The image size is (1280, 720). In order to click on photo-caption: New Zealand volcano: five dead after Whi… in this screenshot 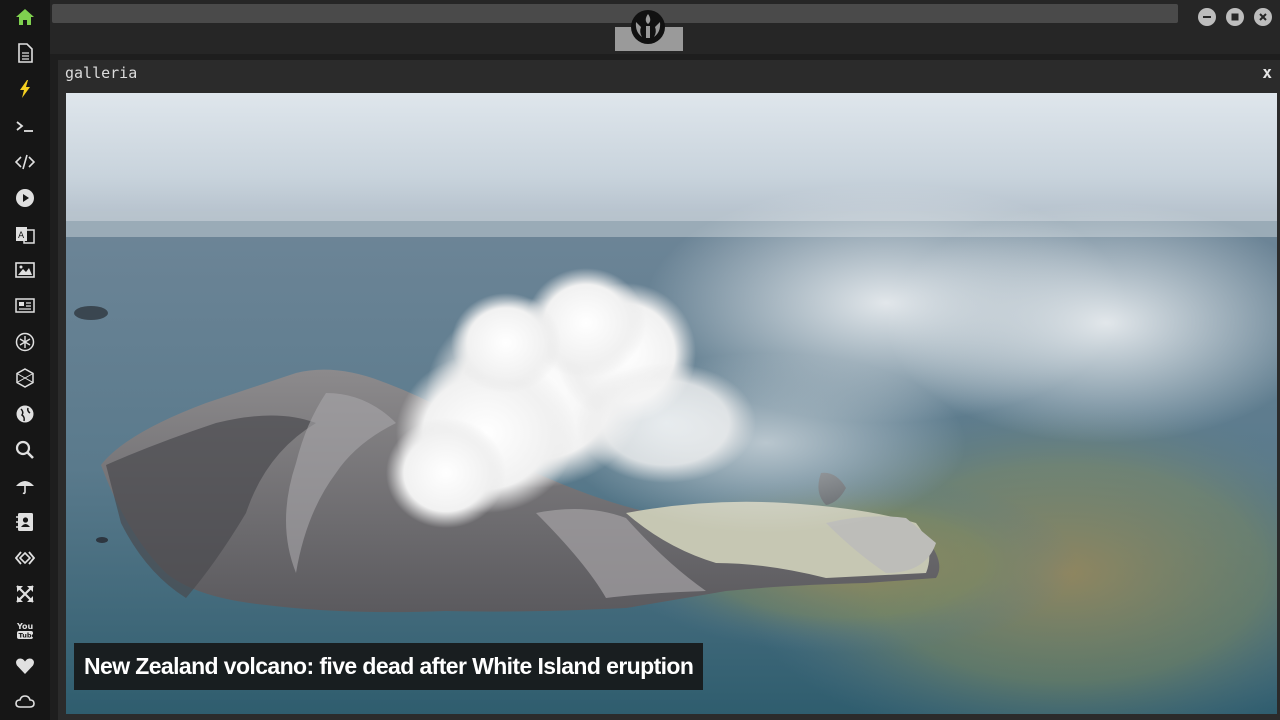, I will do `click(389, 666)`.